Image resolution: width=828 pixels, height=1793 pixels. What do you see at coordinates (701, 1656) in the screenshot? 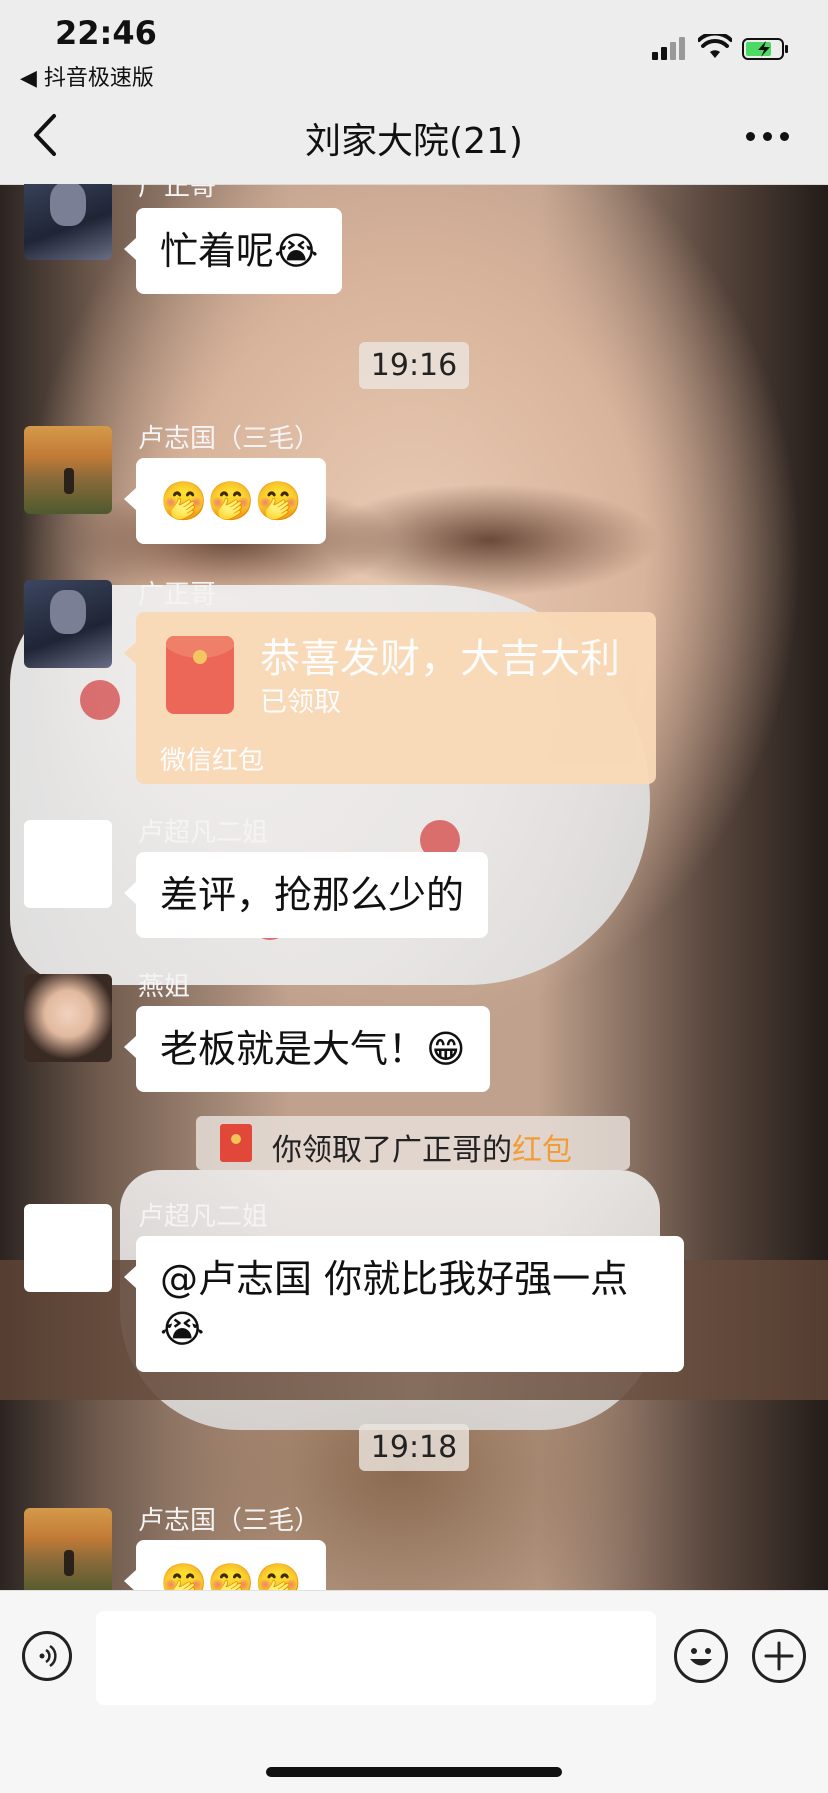
I see `emoji-icon` at bounding box center [701, 1656].